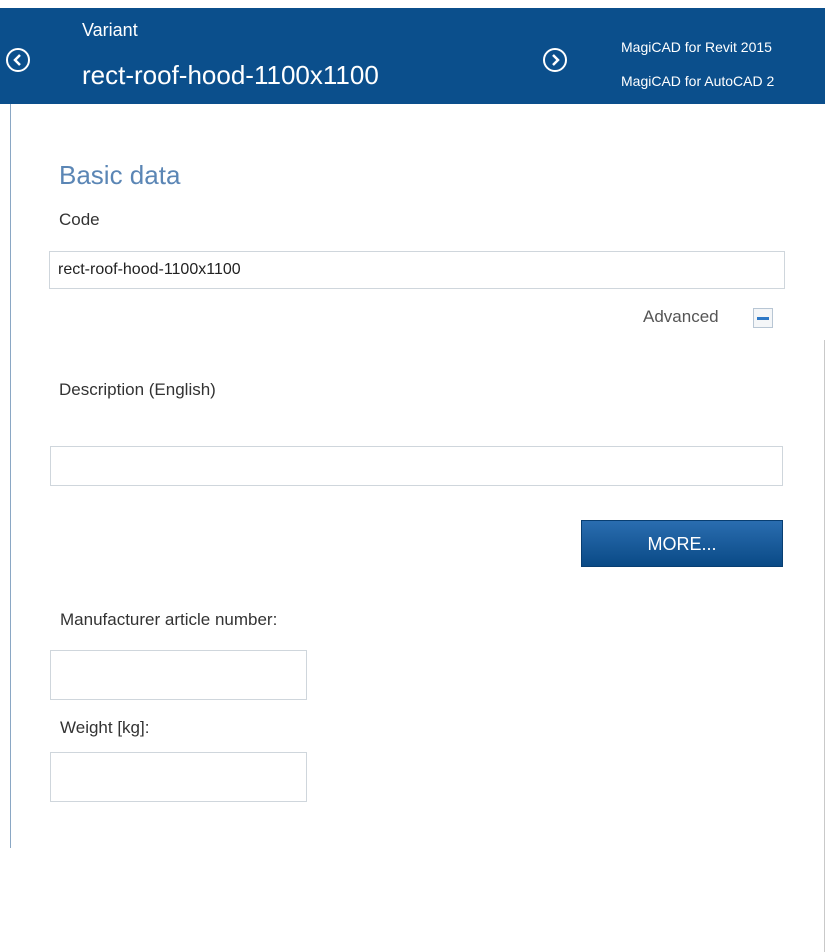 The height and width of the screenshot is (952, 825). What do you see at coordinates (110, 30) in the screenshot?
I see `header-subtitle: Variant` at bounding box center [110, 30].